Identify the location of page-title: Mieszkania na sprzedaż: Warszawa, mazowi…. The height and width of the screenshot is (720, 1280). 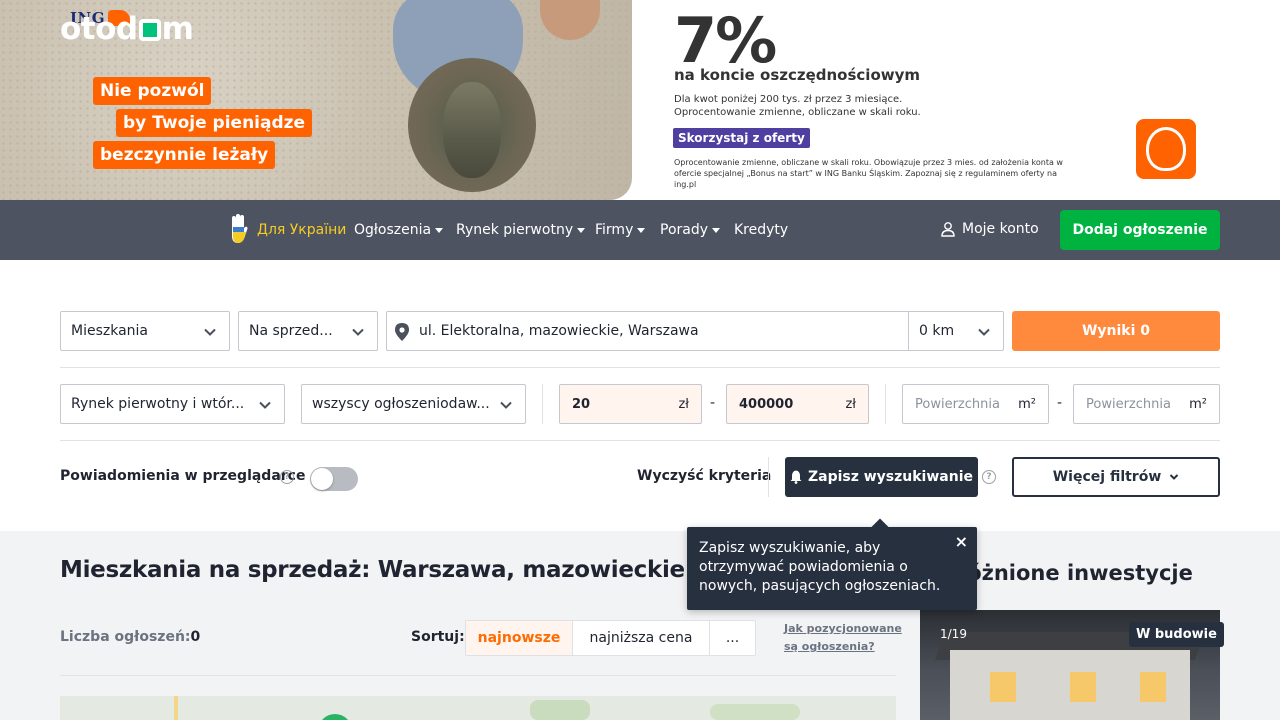
(372, 570).